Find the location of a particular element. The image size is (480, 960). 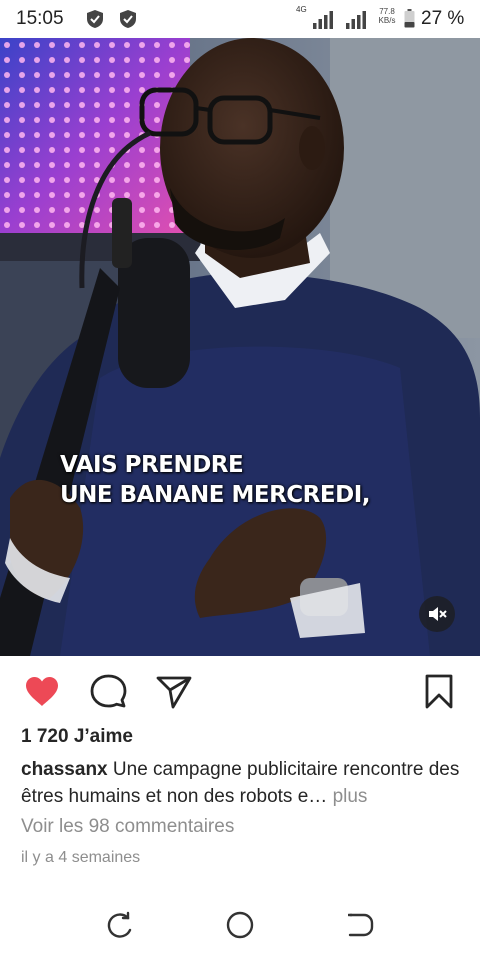

speed-unit: KB/s is located at coordinates (387, 20).